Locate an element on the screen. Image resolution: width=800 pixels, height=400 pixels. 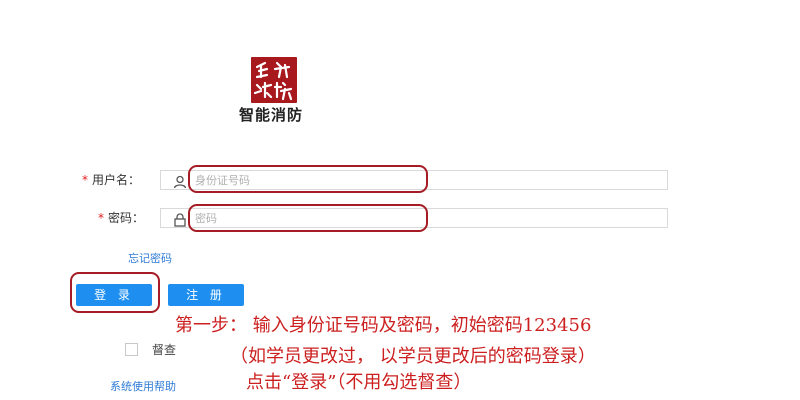
password-field is located at coordinates (414, 218).